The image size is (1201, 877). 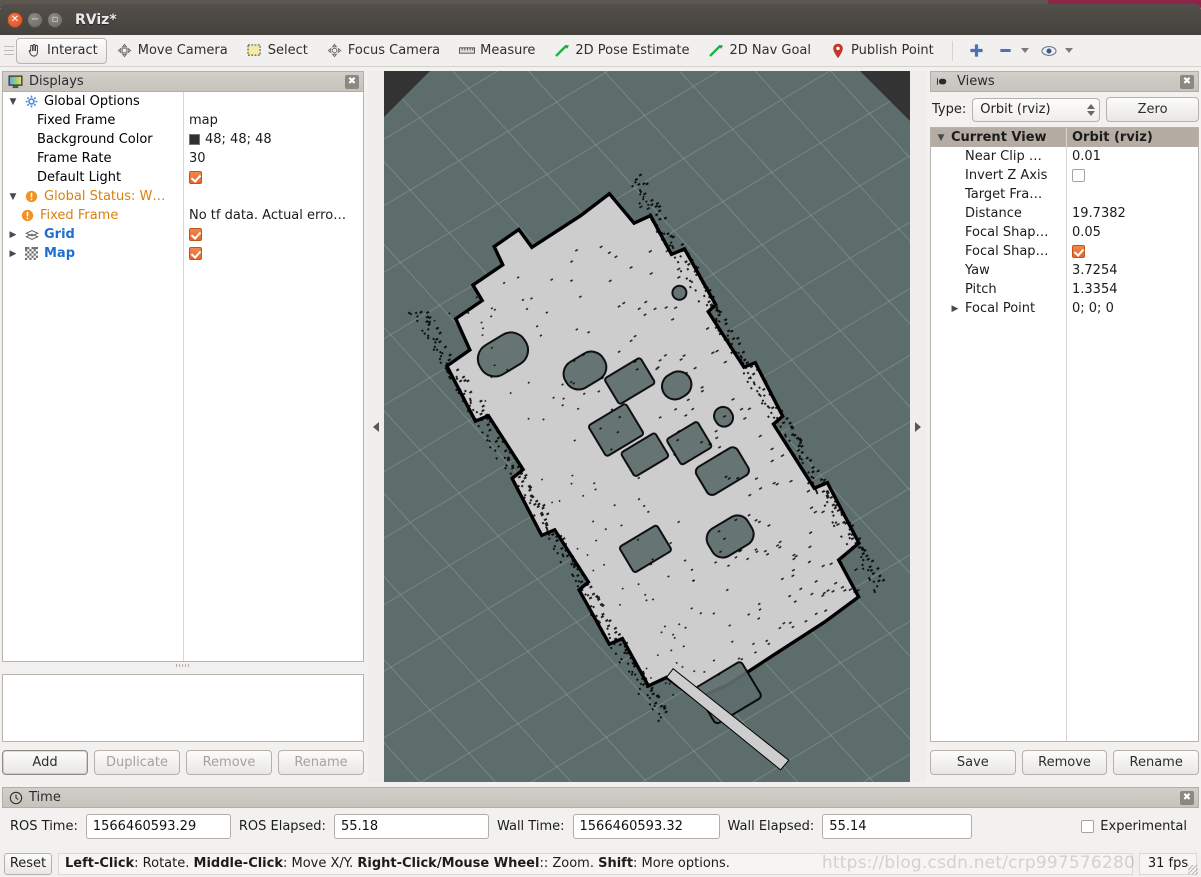 What do you see at coordinates (33, 50) in the screenshot?
I see `hand-cursor-icon` at bounding box center [33, 50].